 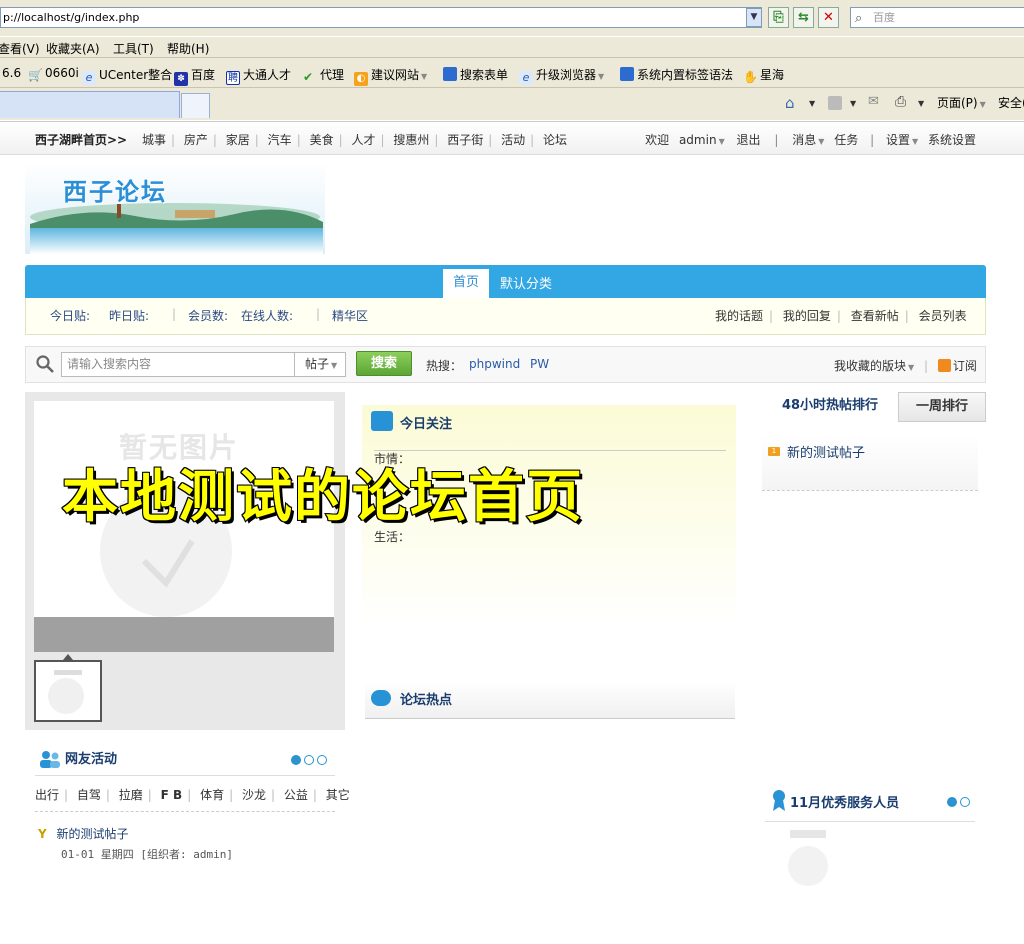 I want to click on forum-logo: 西子论坛, so click(x=175, y=208).